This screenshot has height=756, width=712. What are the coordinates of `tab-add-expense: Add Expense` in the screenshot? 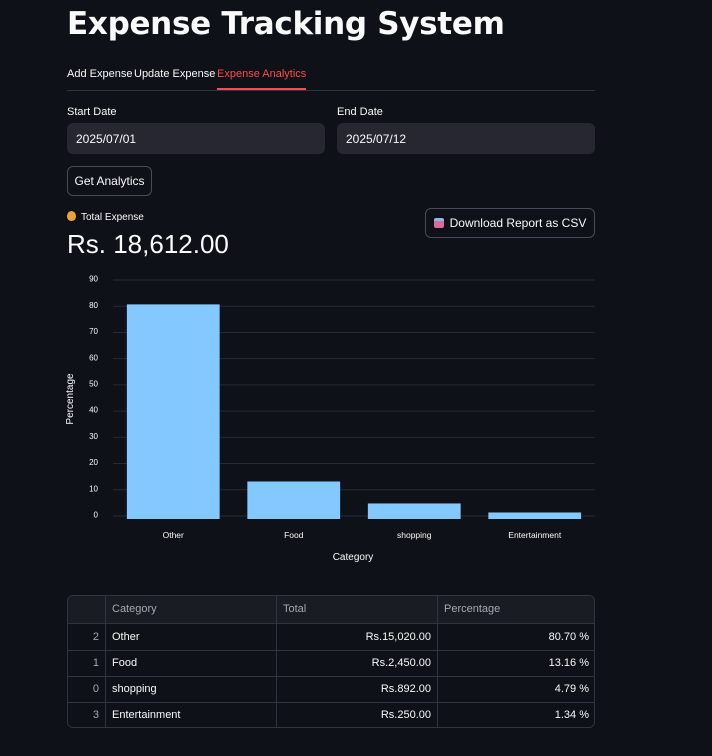 It's located at (99, 74).